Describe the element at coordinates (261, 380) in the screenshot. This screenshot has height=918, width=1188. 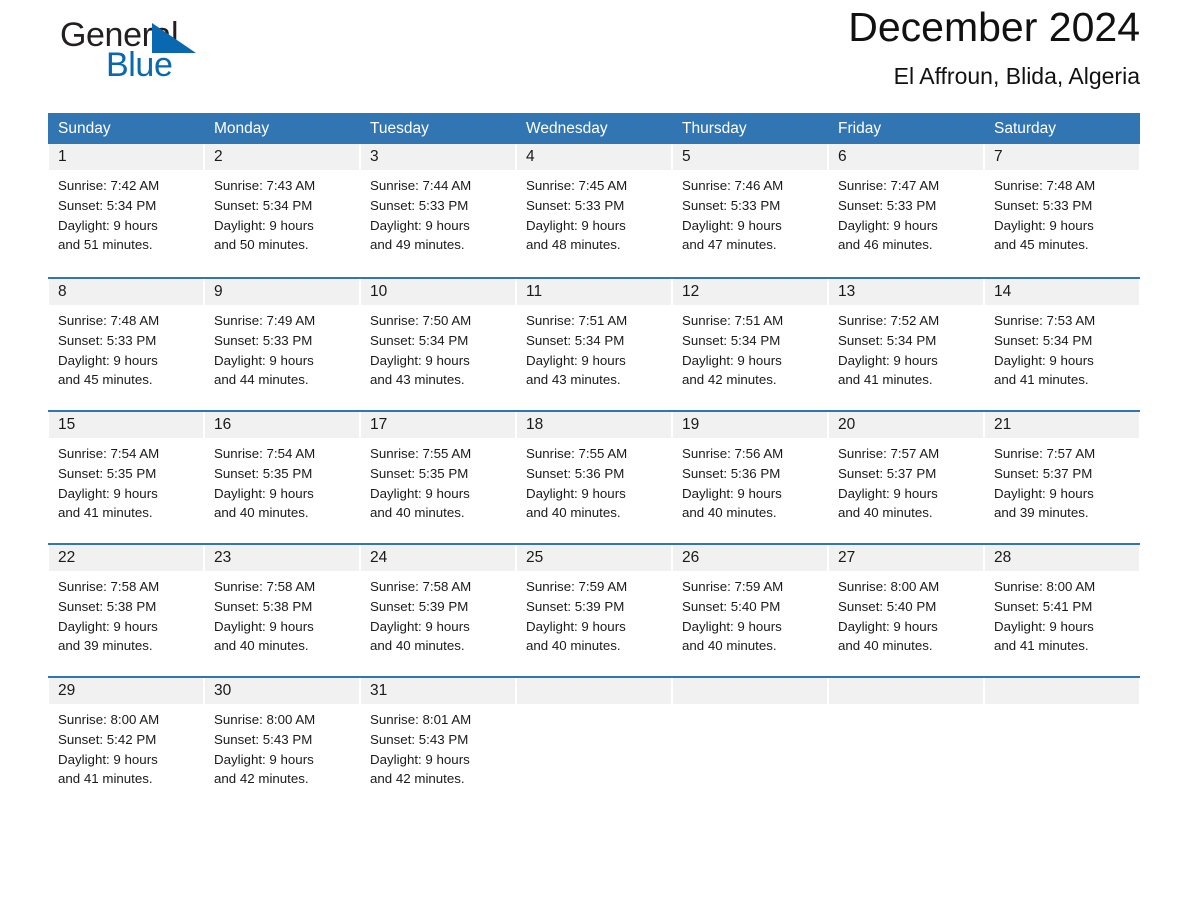
I see `daylight-text-line2: and 44 minutes.` at that location.